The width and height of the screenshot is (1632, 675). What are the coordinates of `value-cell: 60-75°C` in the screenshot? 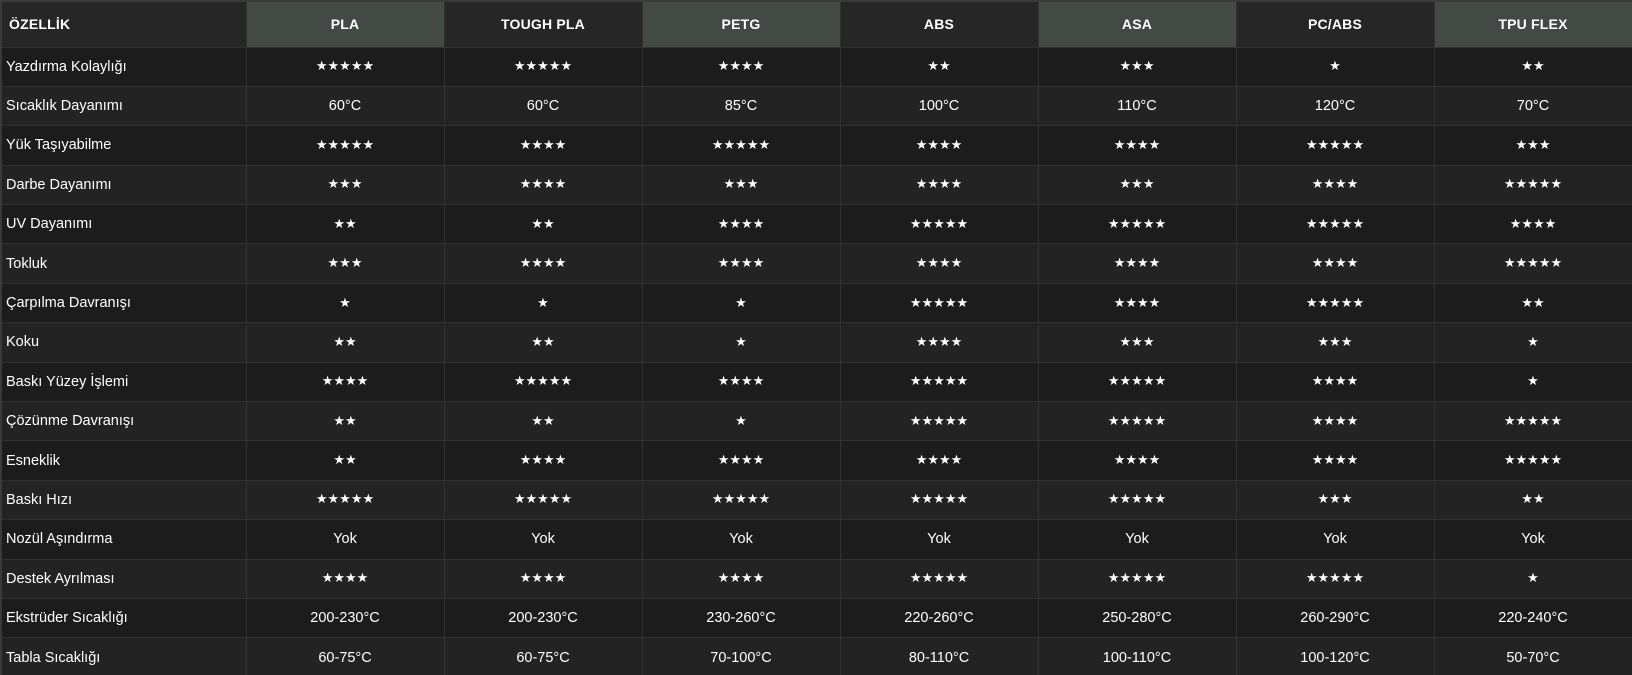 It's located at (345, 656).